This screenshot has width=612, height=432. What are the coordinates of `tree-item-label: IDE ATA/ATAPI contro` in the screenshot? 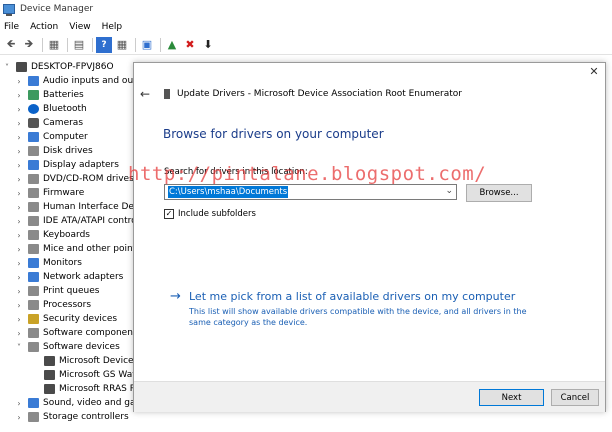 It's located at (88, 221).